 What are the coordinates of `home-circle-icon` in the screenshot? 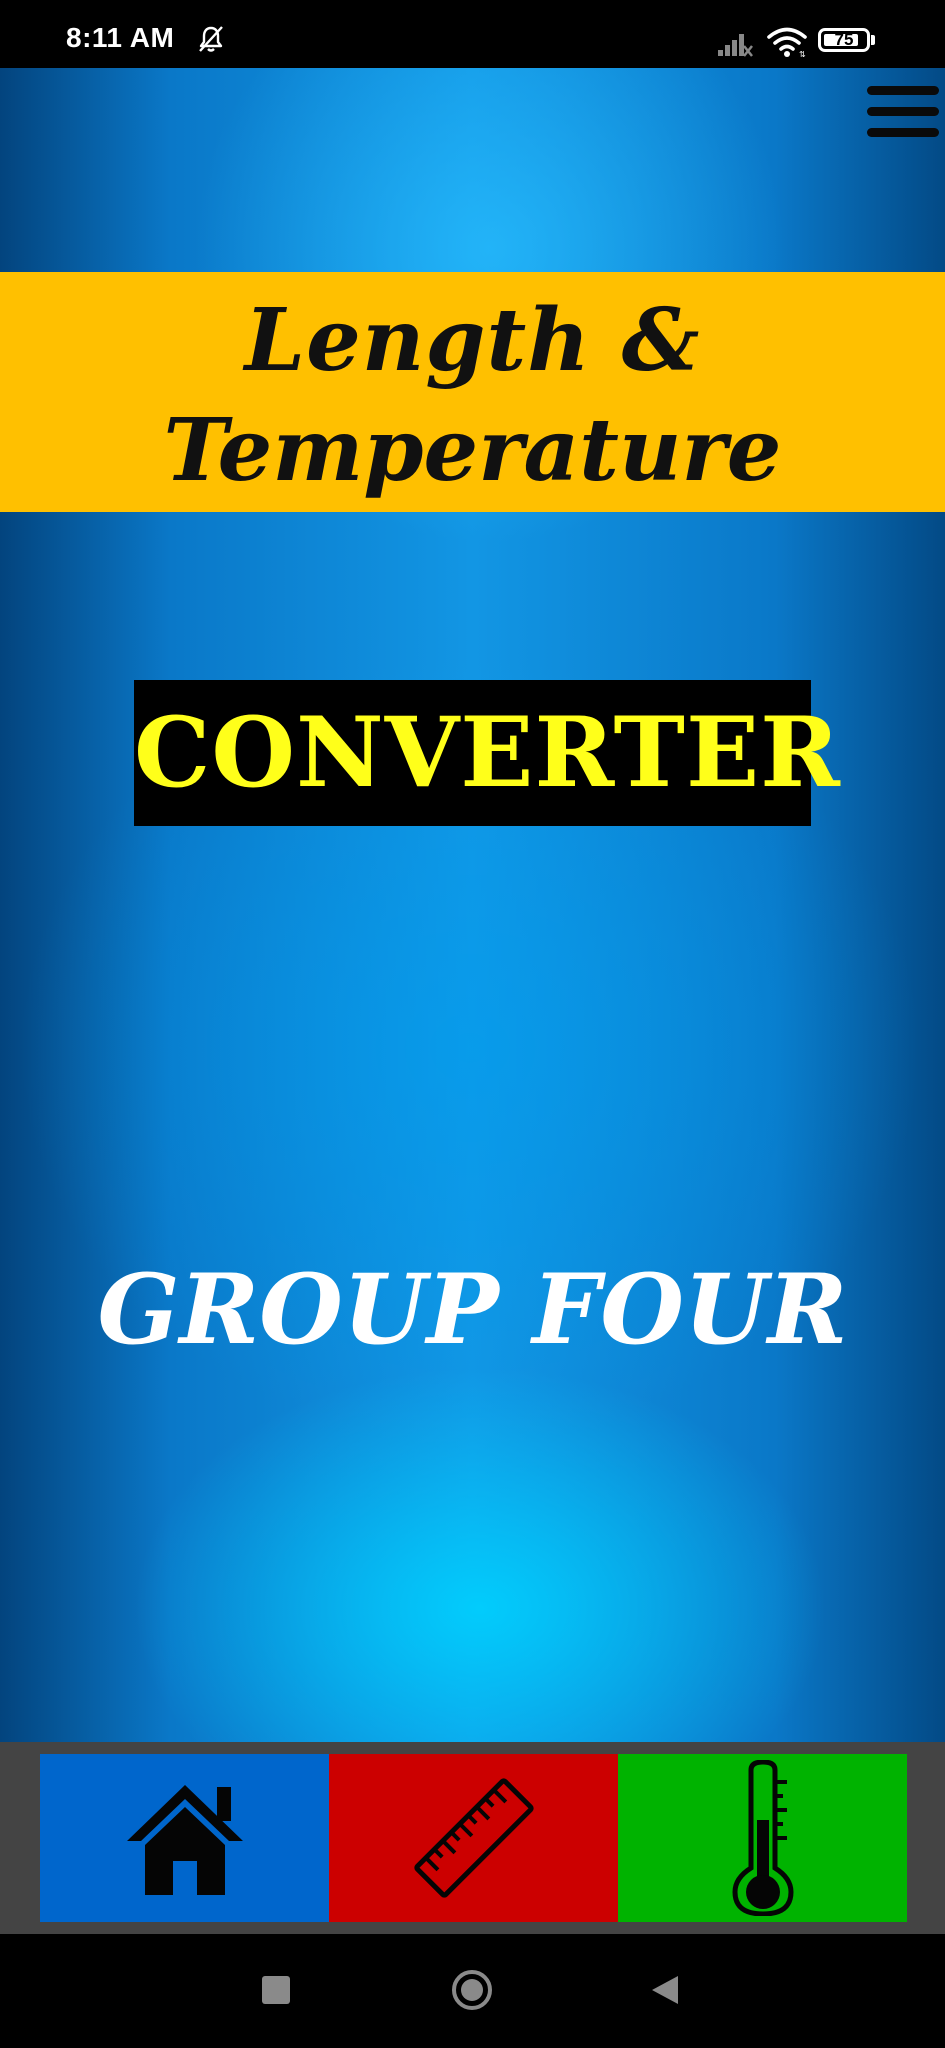 It's located at (472, 1990).